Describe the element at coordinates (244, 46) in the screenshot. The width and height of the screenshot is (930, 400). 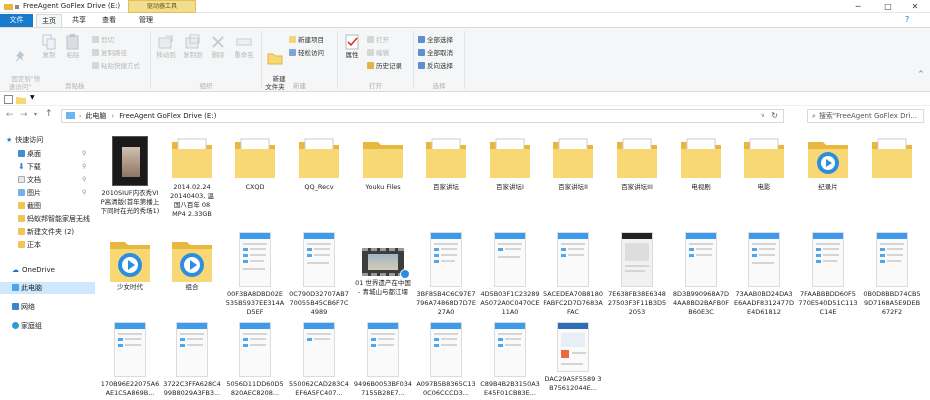
I see `rename-button: 重命名` at that location.